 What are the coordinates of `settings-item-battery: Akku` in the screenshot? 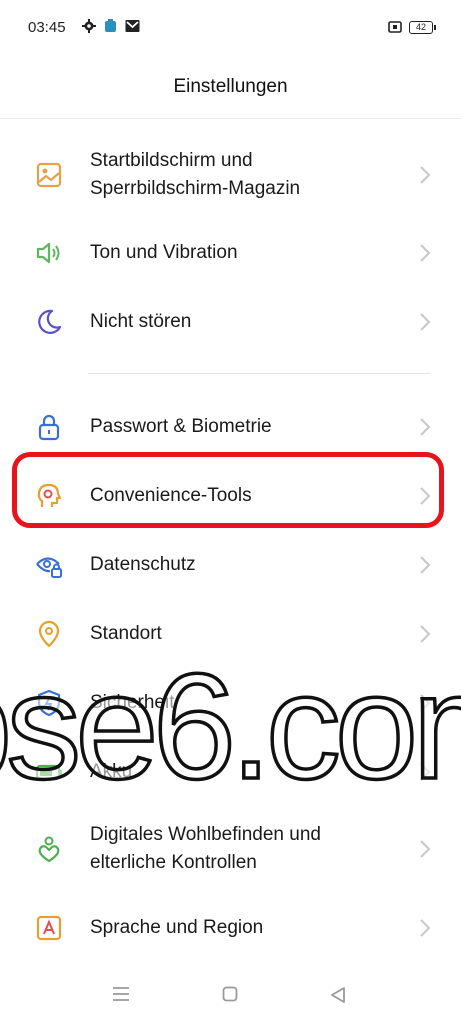 It's located at (230, 772).